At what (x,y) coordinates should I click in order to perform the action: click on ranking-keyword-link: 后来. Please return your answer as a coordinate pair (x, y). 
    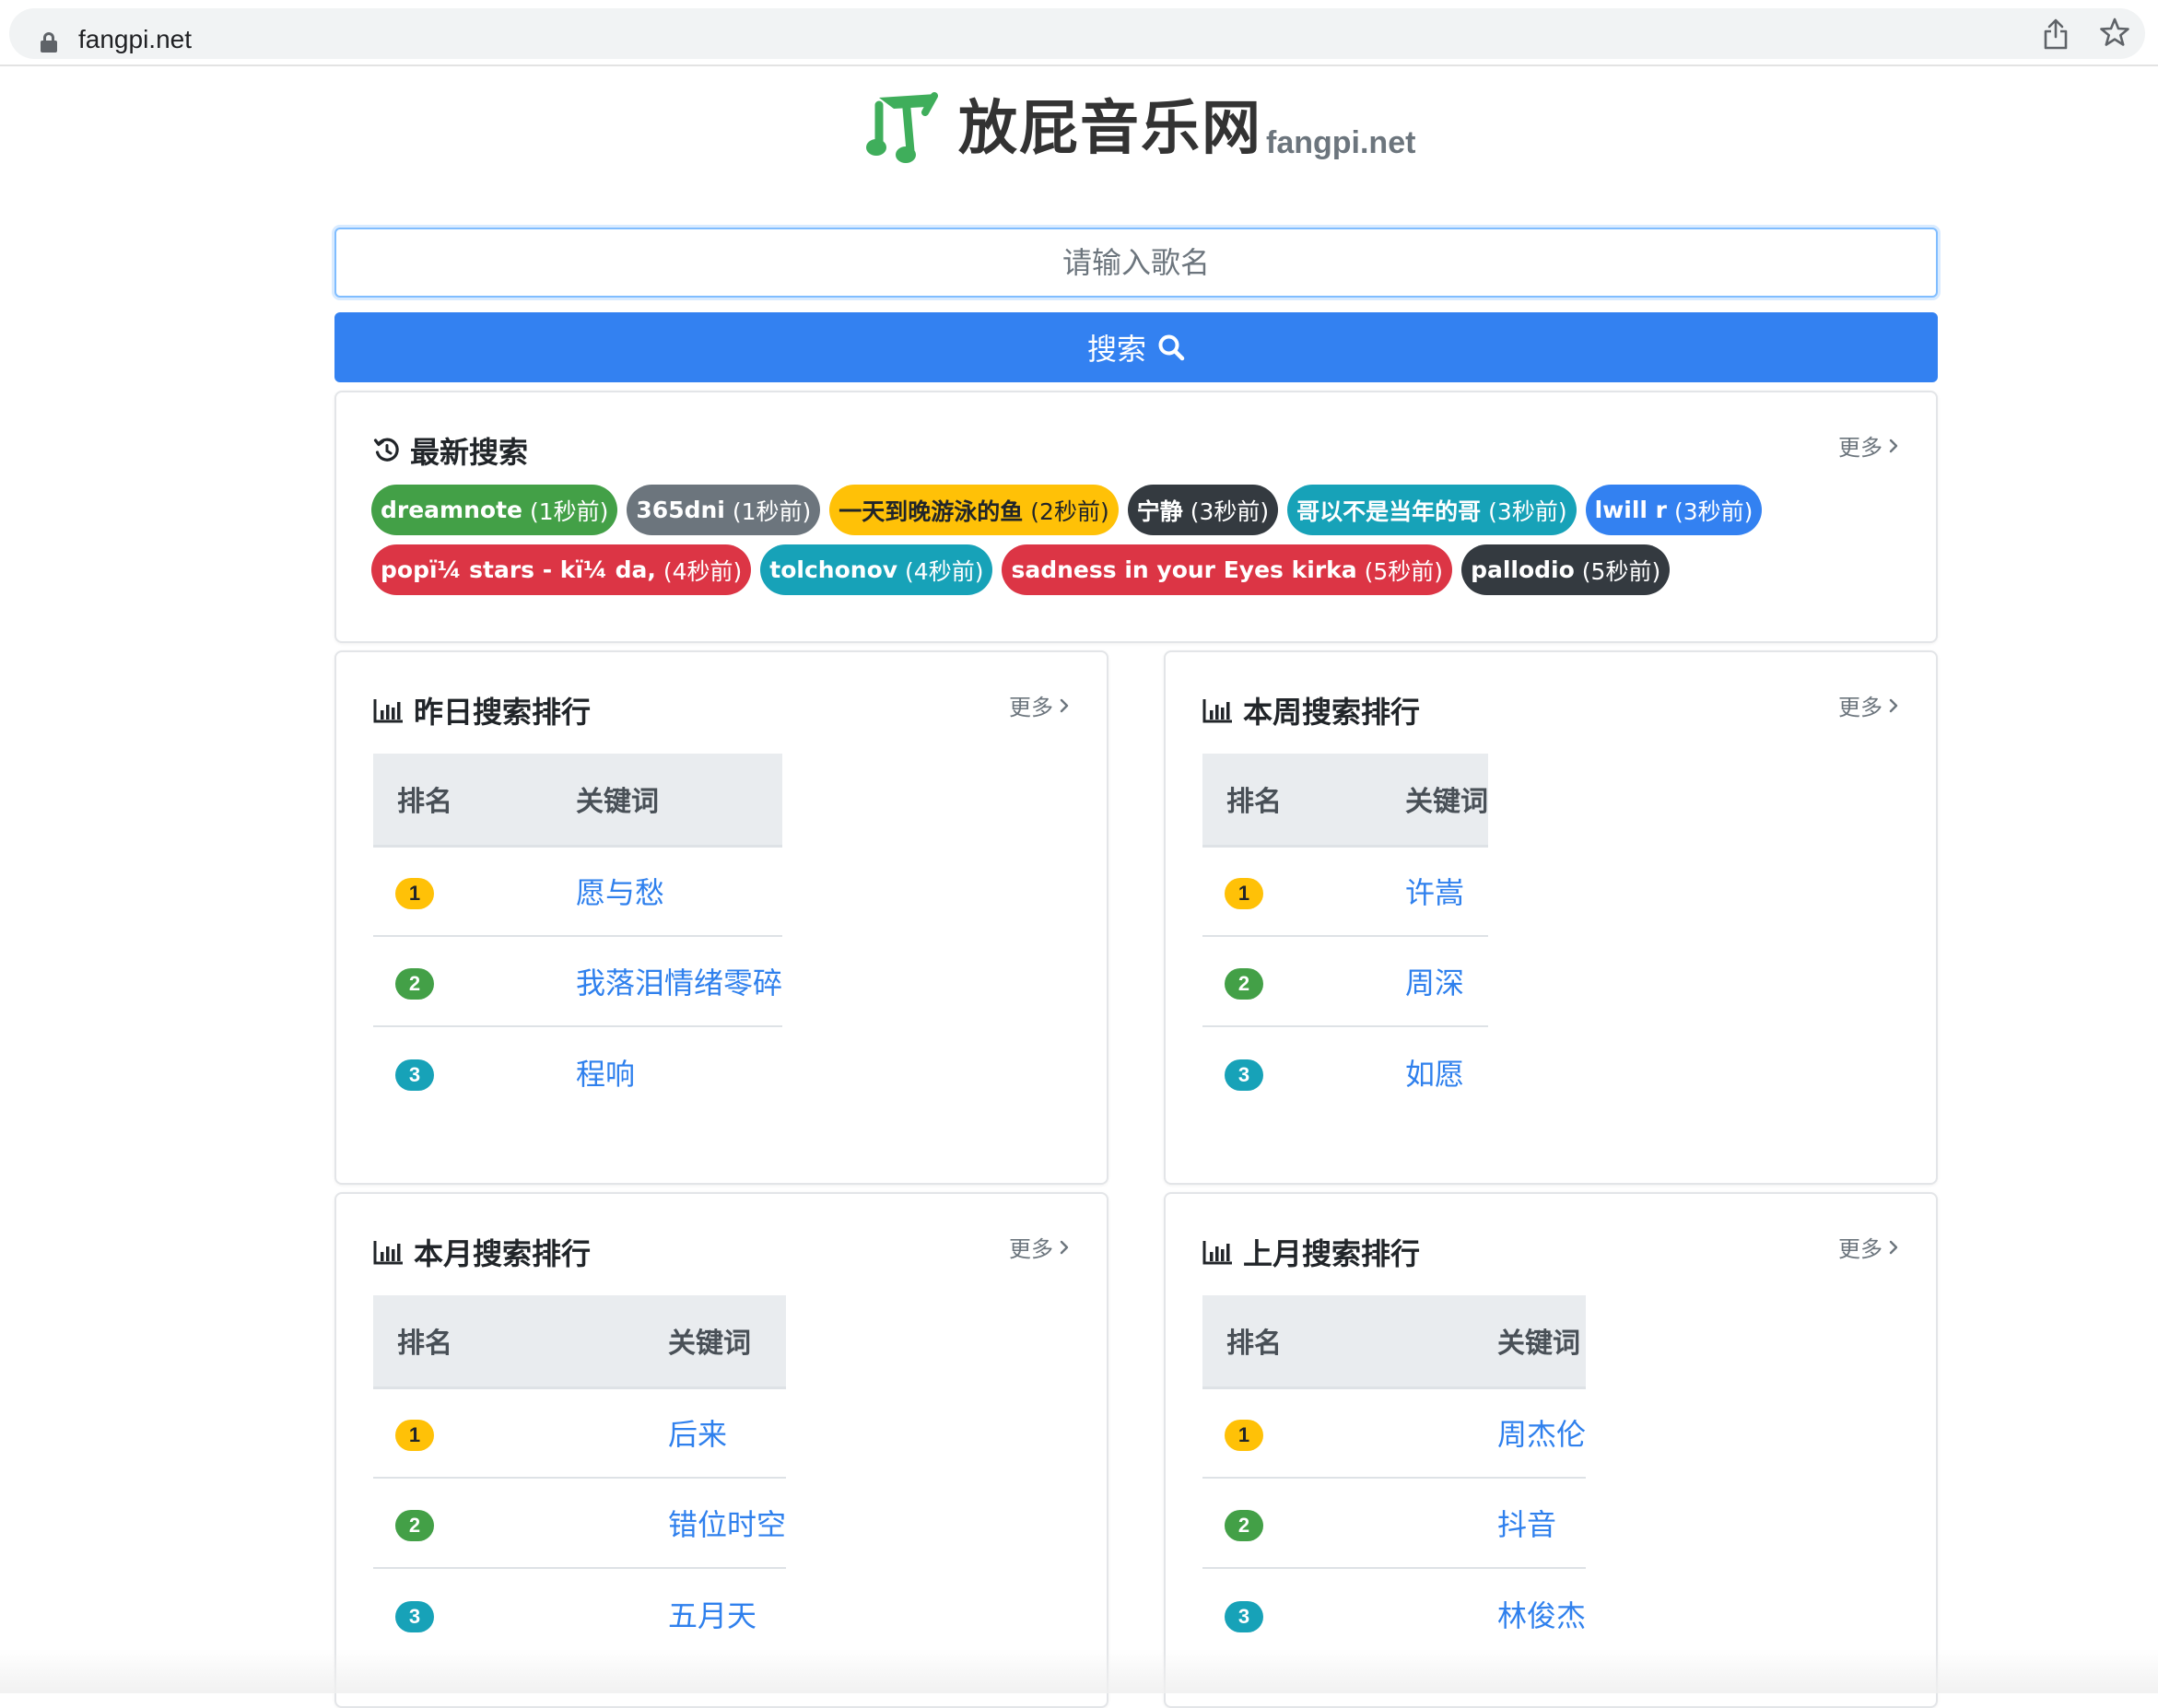
    Looking at the image, I should click on (698, 1434).